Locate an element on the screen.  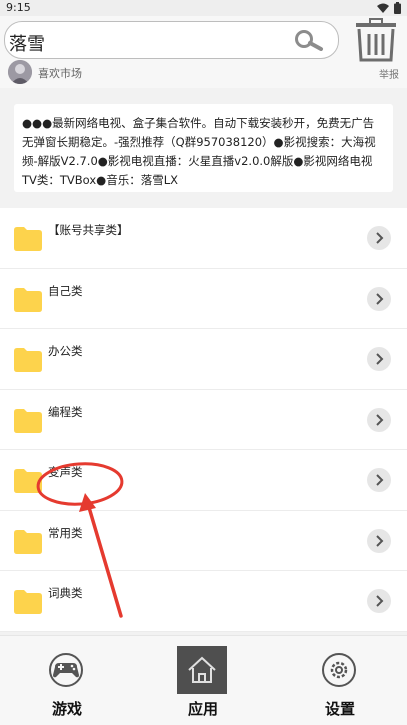
bottom-nav: 游戏 应用 设置 is located at coordinates (203, 680).